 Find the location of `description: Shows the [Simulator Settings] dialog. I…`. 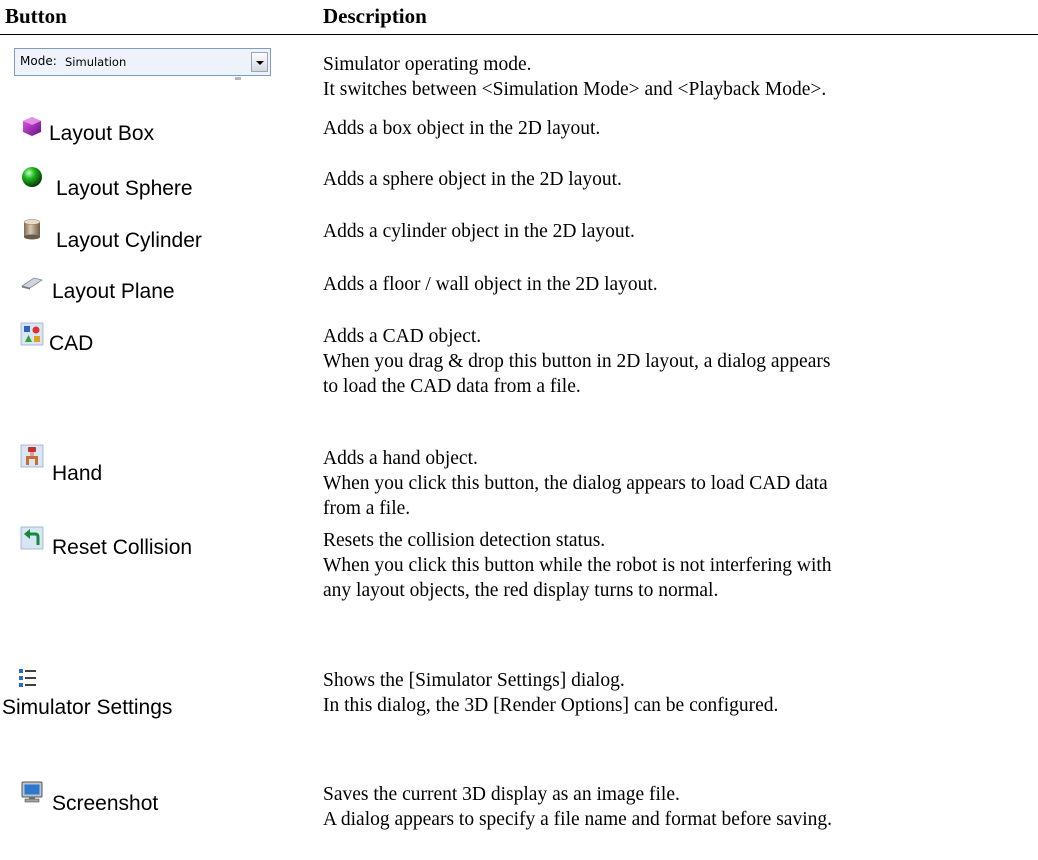

description: Shows the [Simulator Settings] dialog. I… is located at coordinates (678, 693).